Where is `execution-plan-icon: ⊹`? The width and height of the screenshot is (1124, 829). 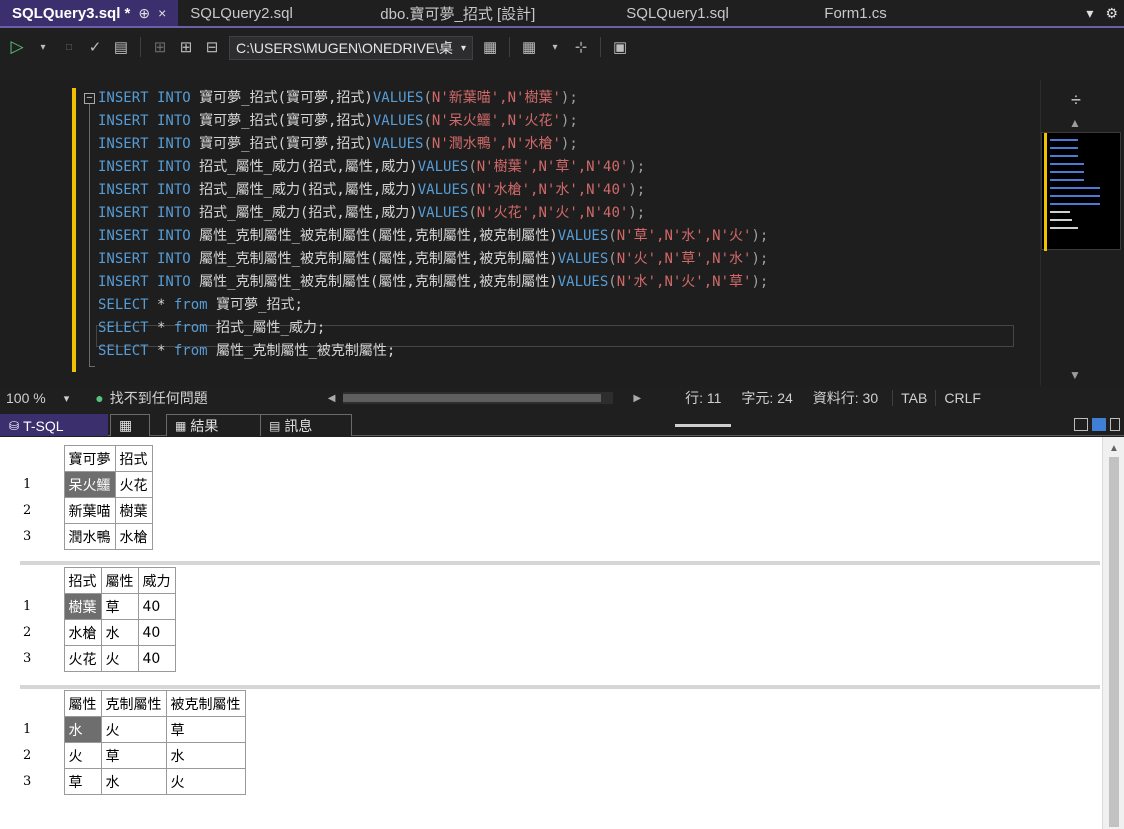 execution-plan-icon: ⊹ is located at coordinates (581, 47).